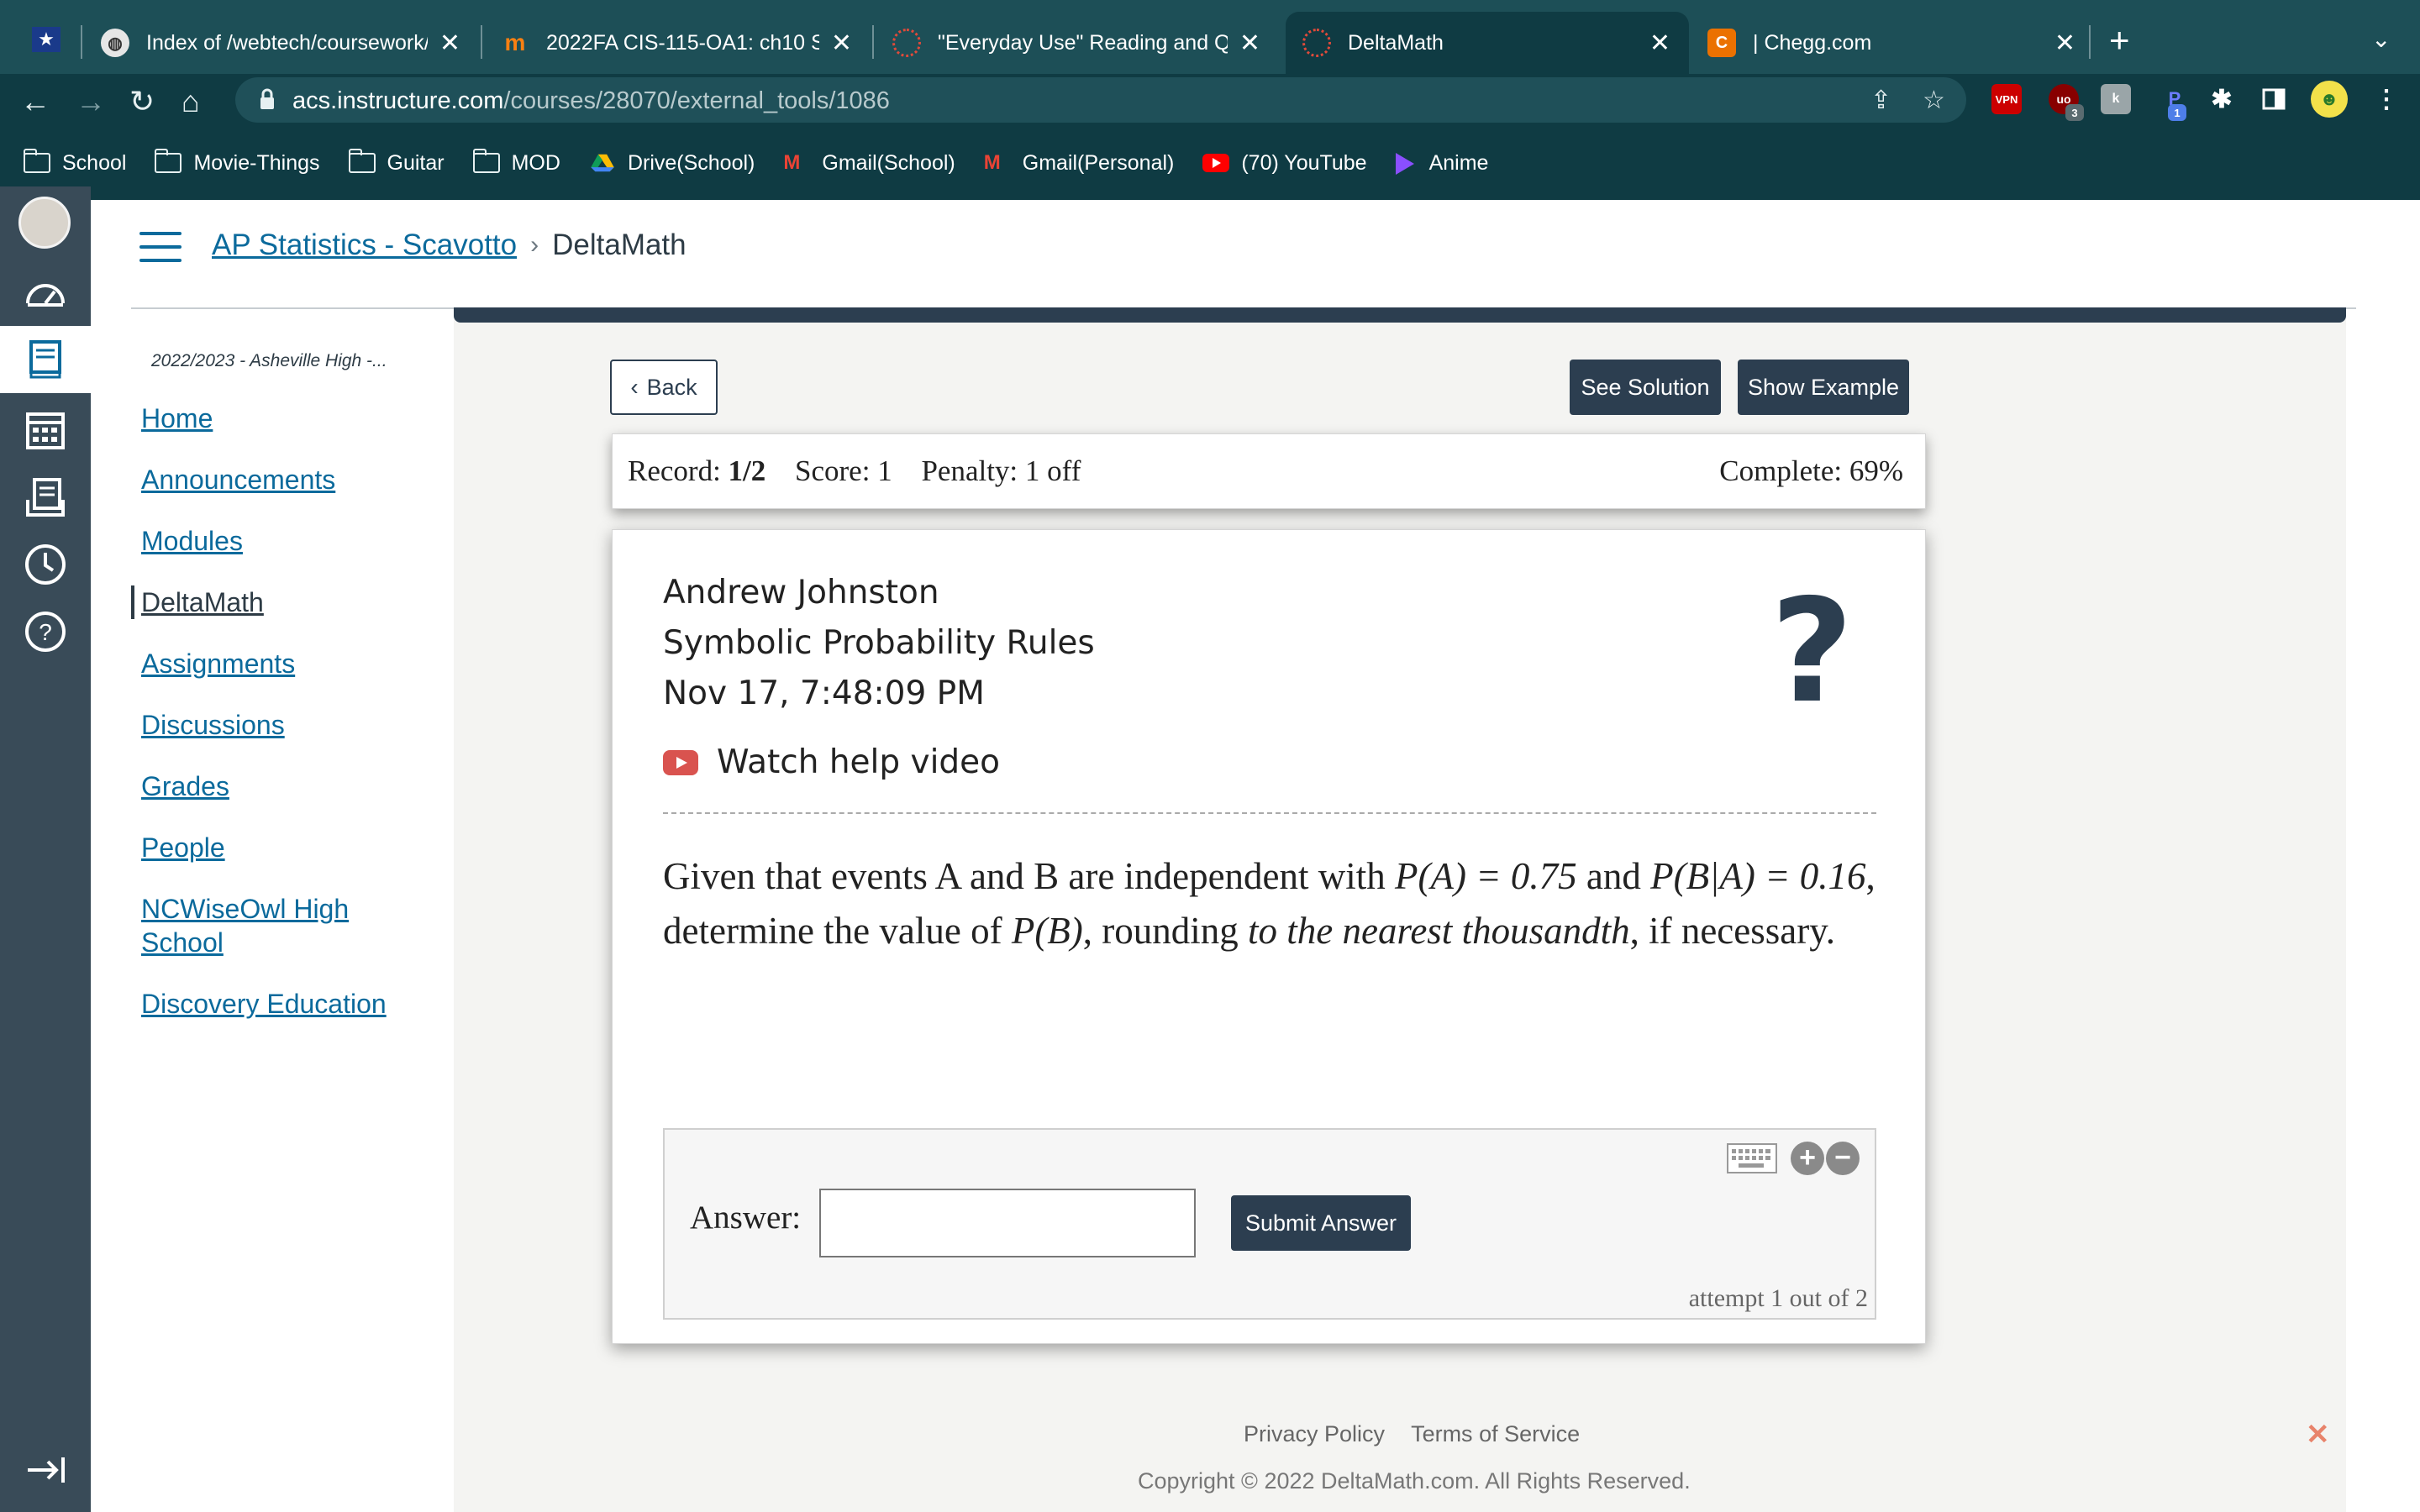 The height and width of the screenshot is (1512, 2420). Describe the element at coordinates (855, 470) in the screenshot. I see `record-stats: Record: 1/2 Score: 1 Penalty: 1 off` at that location.